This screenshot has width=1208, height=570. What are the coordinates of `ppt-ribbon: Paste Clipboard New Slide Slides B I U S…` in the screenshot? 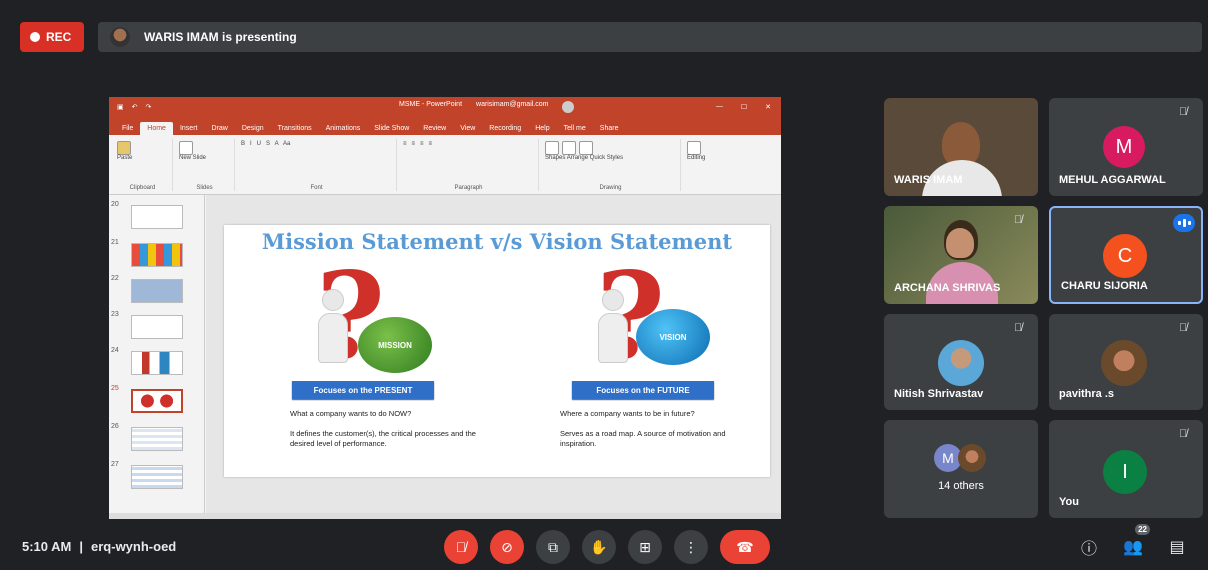 It's located at (445, 165).